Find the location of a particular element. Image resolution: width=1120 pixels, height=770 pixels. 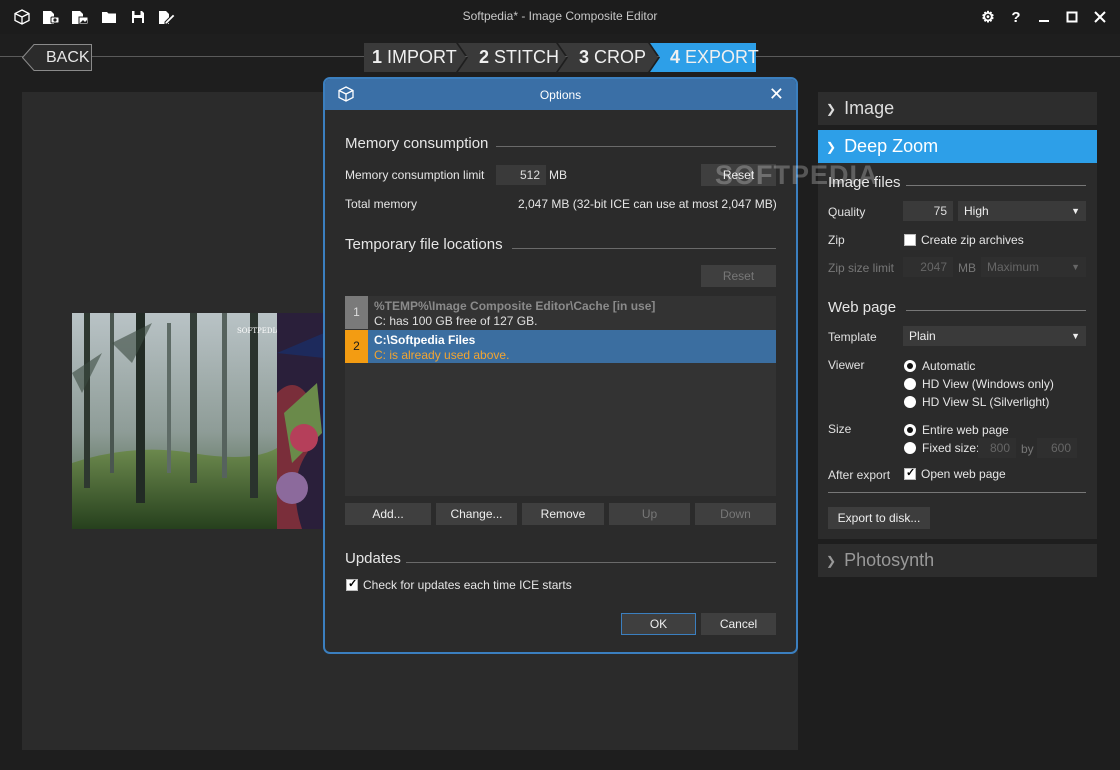

move-down-button: Down is located at coordinates (735, 514).